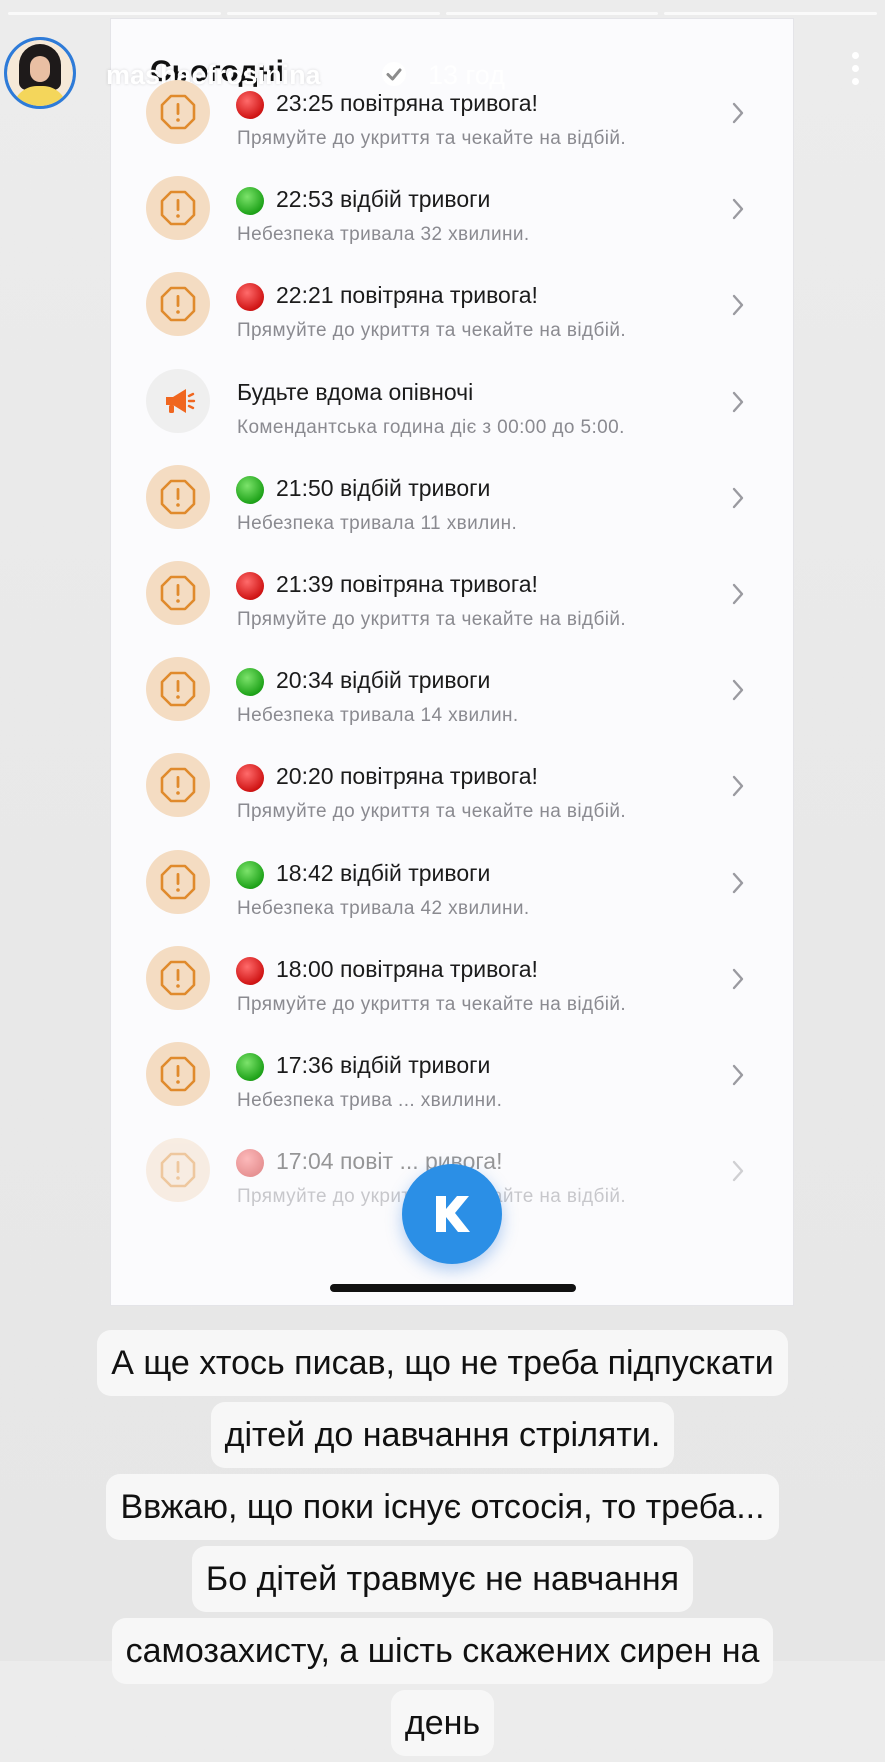  Describe the element at coordinates (442, 1723) in the screenshot. I see `caption-line: день` at that location.